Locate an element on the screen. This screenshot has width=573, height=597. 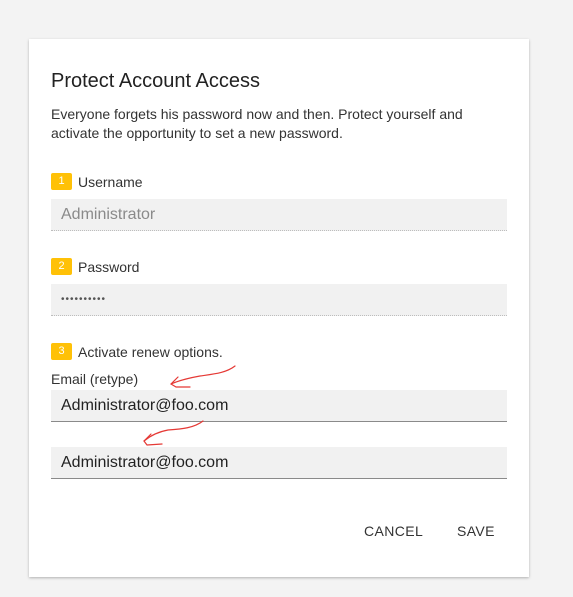
username-field is located at coordinates (279, 215).